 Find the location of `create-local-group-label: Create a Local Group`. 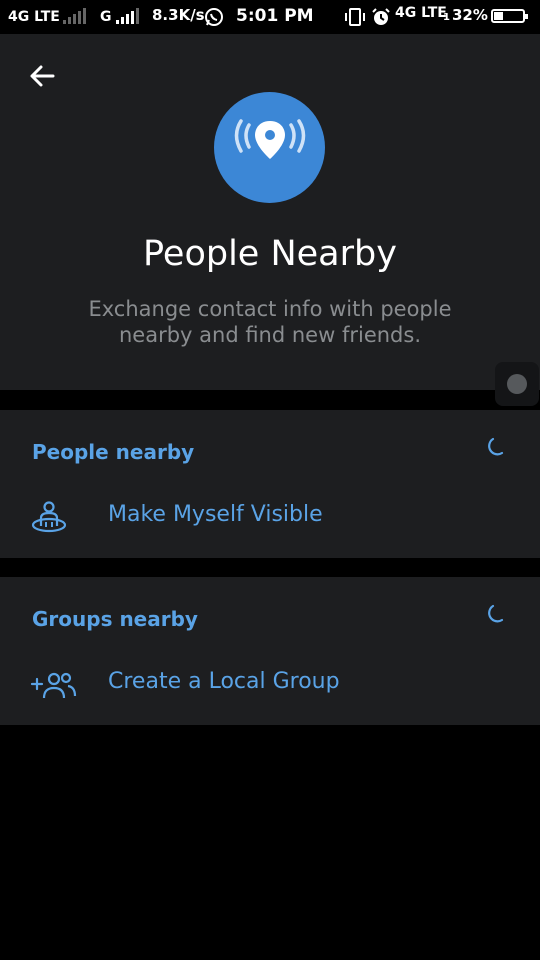

create-local-group-label: Create a Local Group is located at coordinates (224, 681).